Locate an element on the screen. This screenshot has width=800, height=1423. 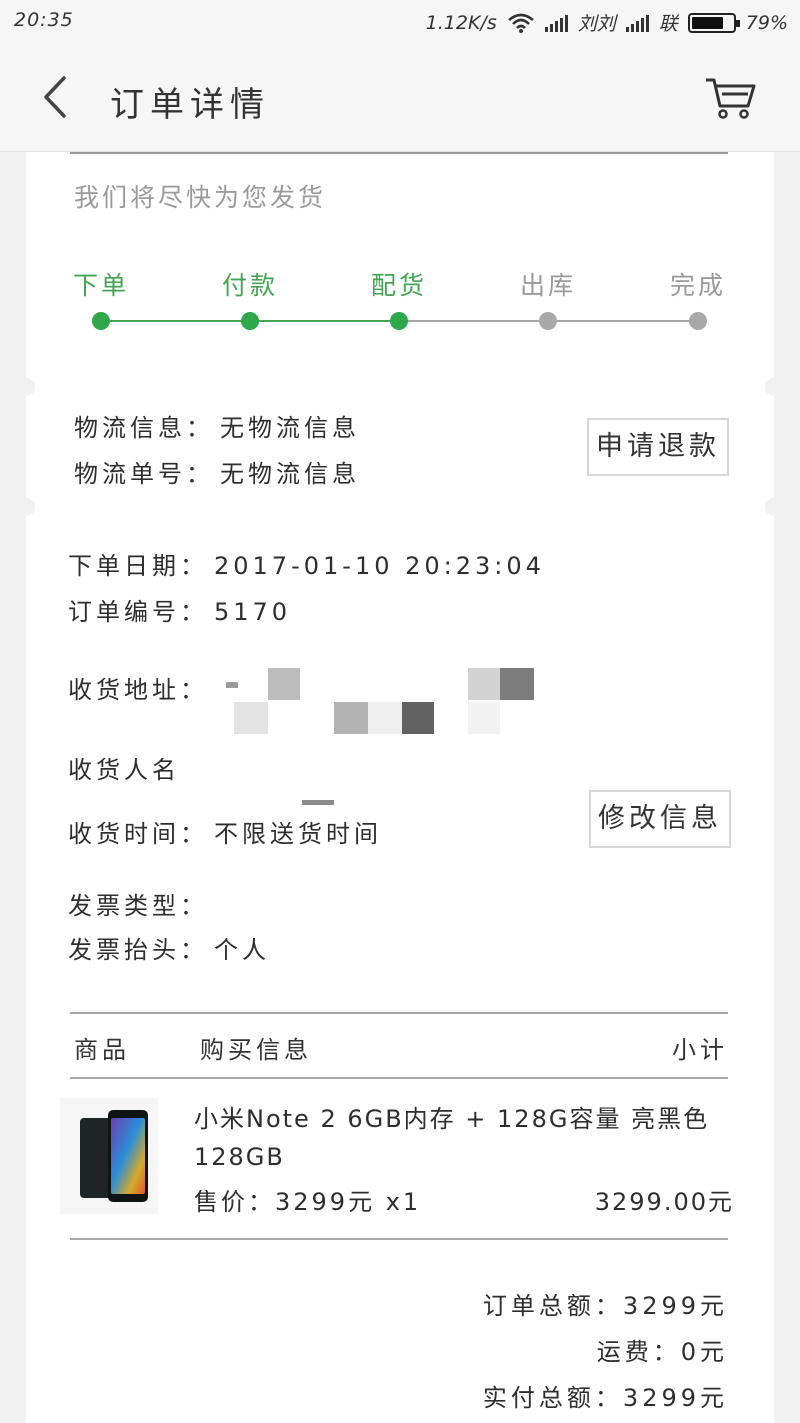
shipping-hint: 我们将尽快为您发货 is located at coordinates (200, 197).